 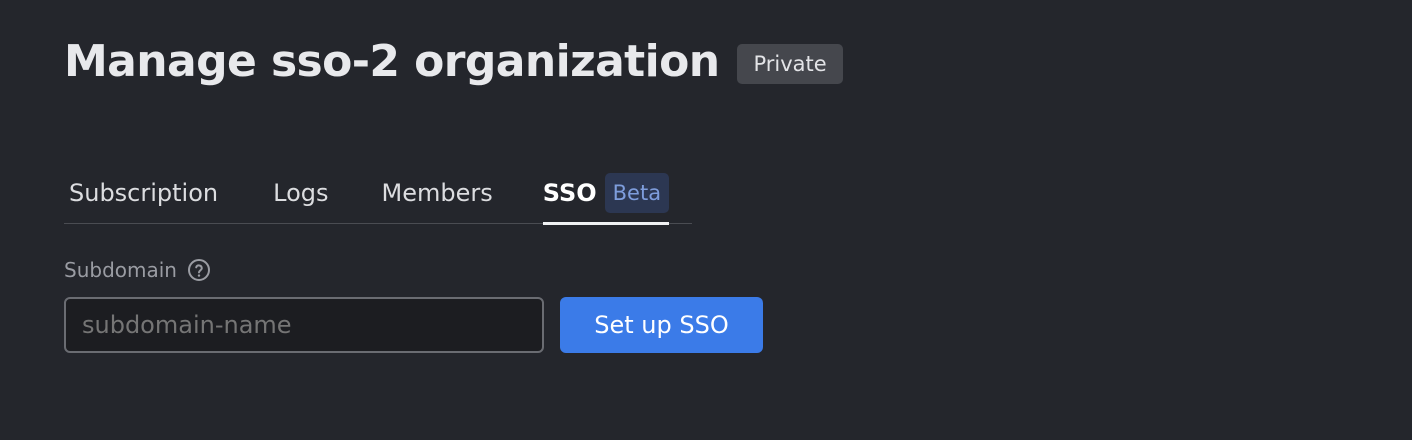 What do you see at coordinates (199, 270) in the screenshot?
I see `question-circle-icon` at bounding box center [199, 270].